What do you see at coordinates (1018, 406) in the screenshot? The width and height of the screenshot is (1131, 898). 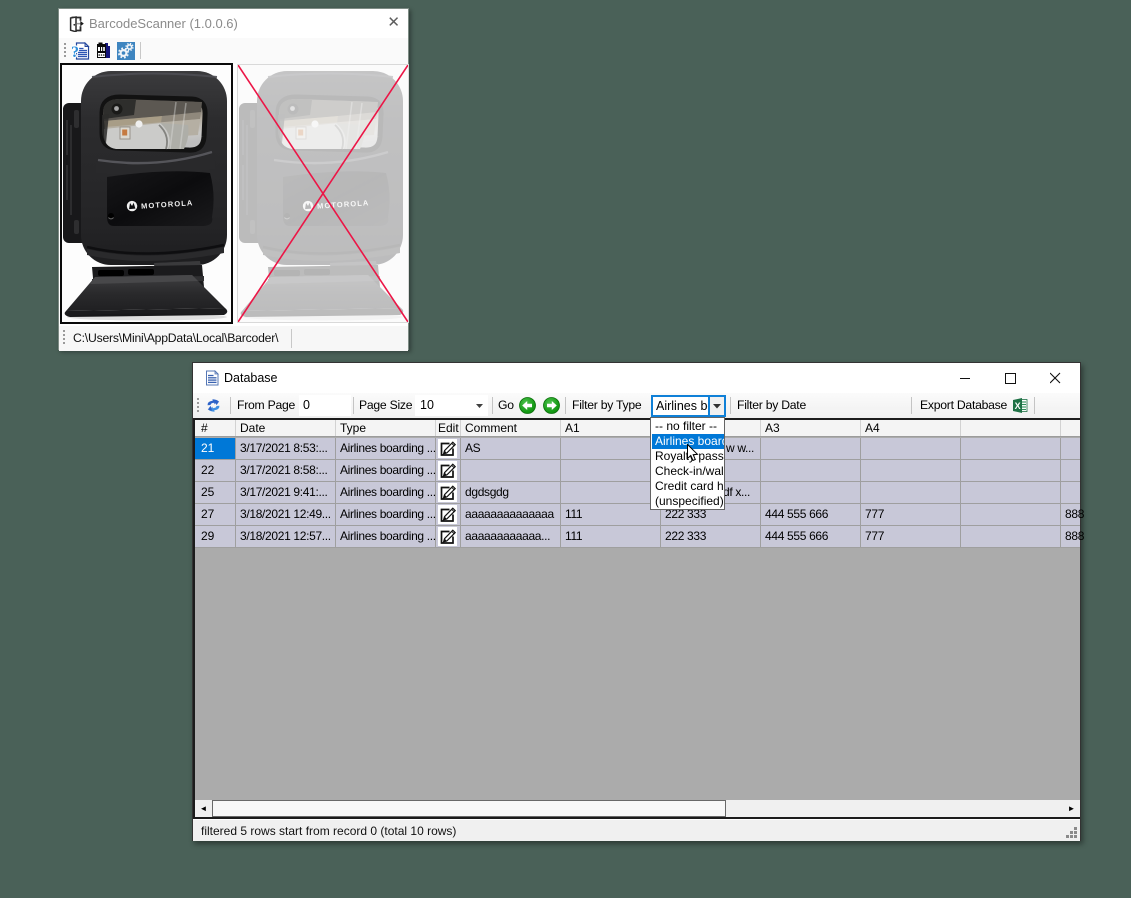 I see `svg-text: X` at bounding box center [1018, 406].